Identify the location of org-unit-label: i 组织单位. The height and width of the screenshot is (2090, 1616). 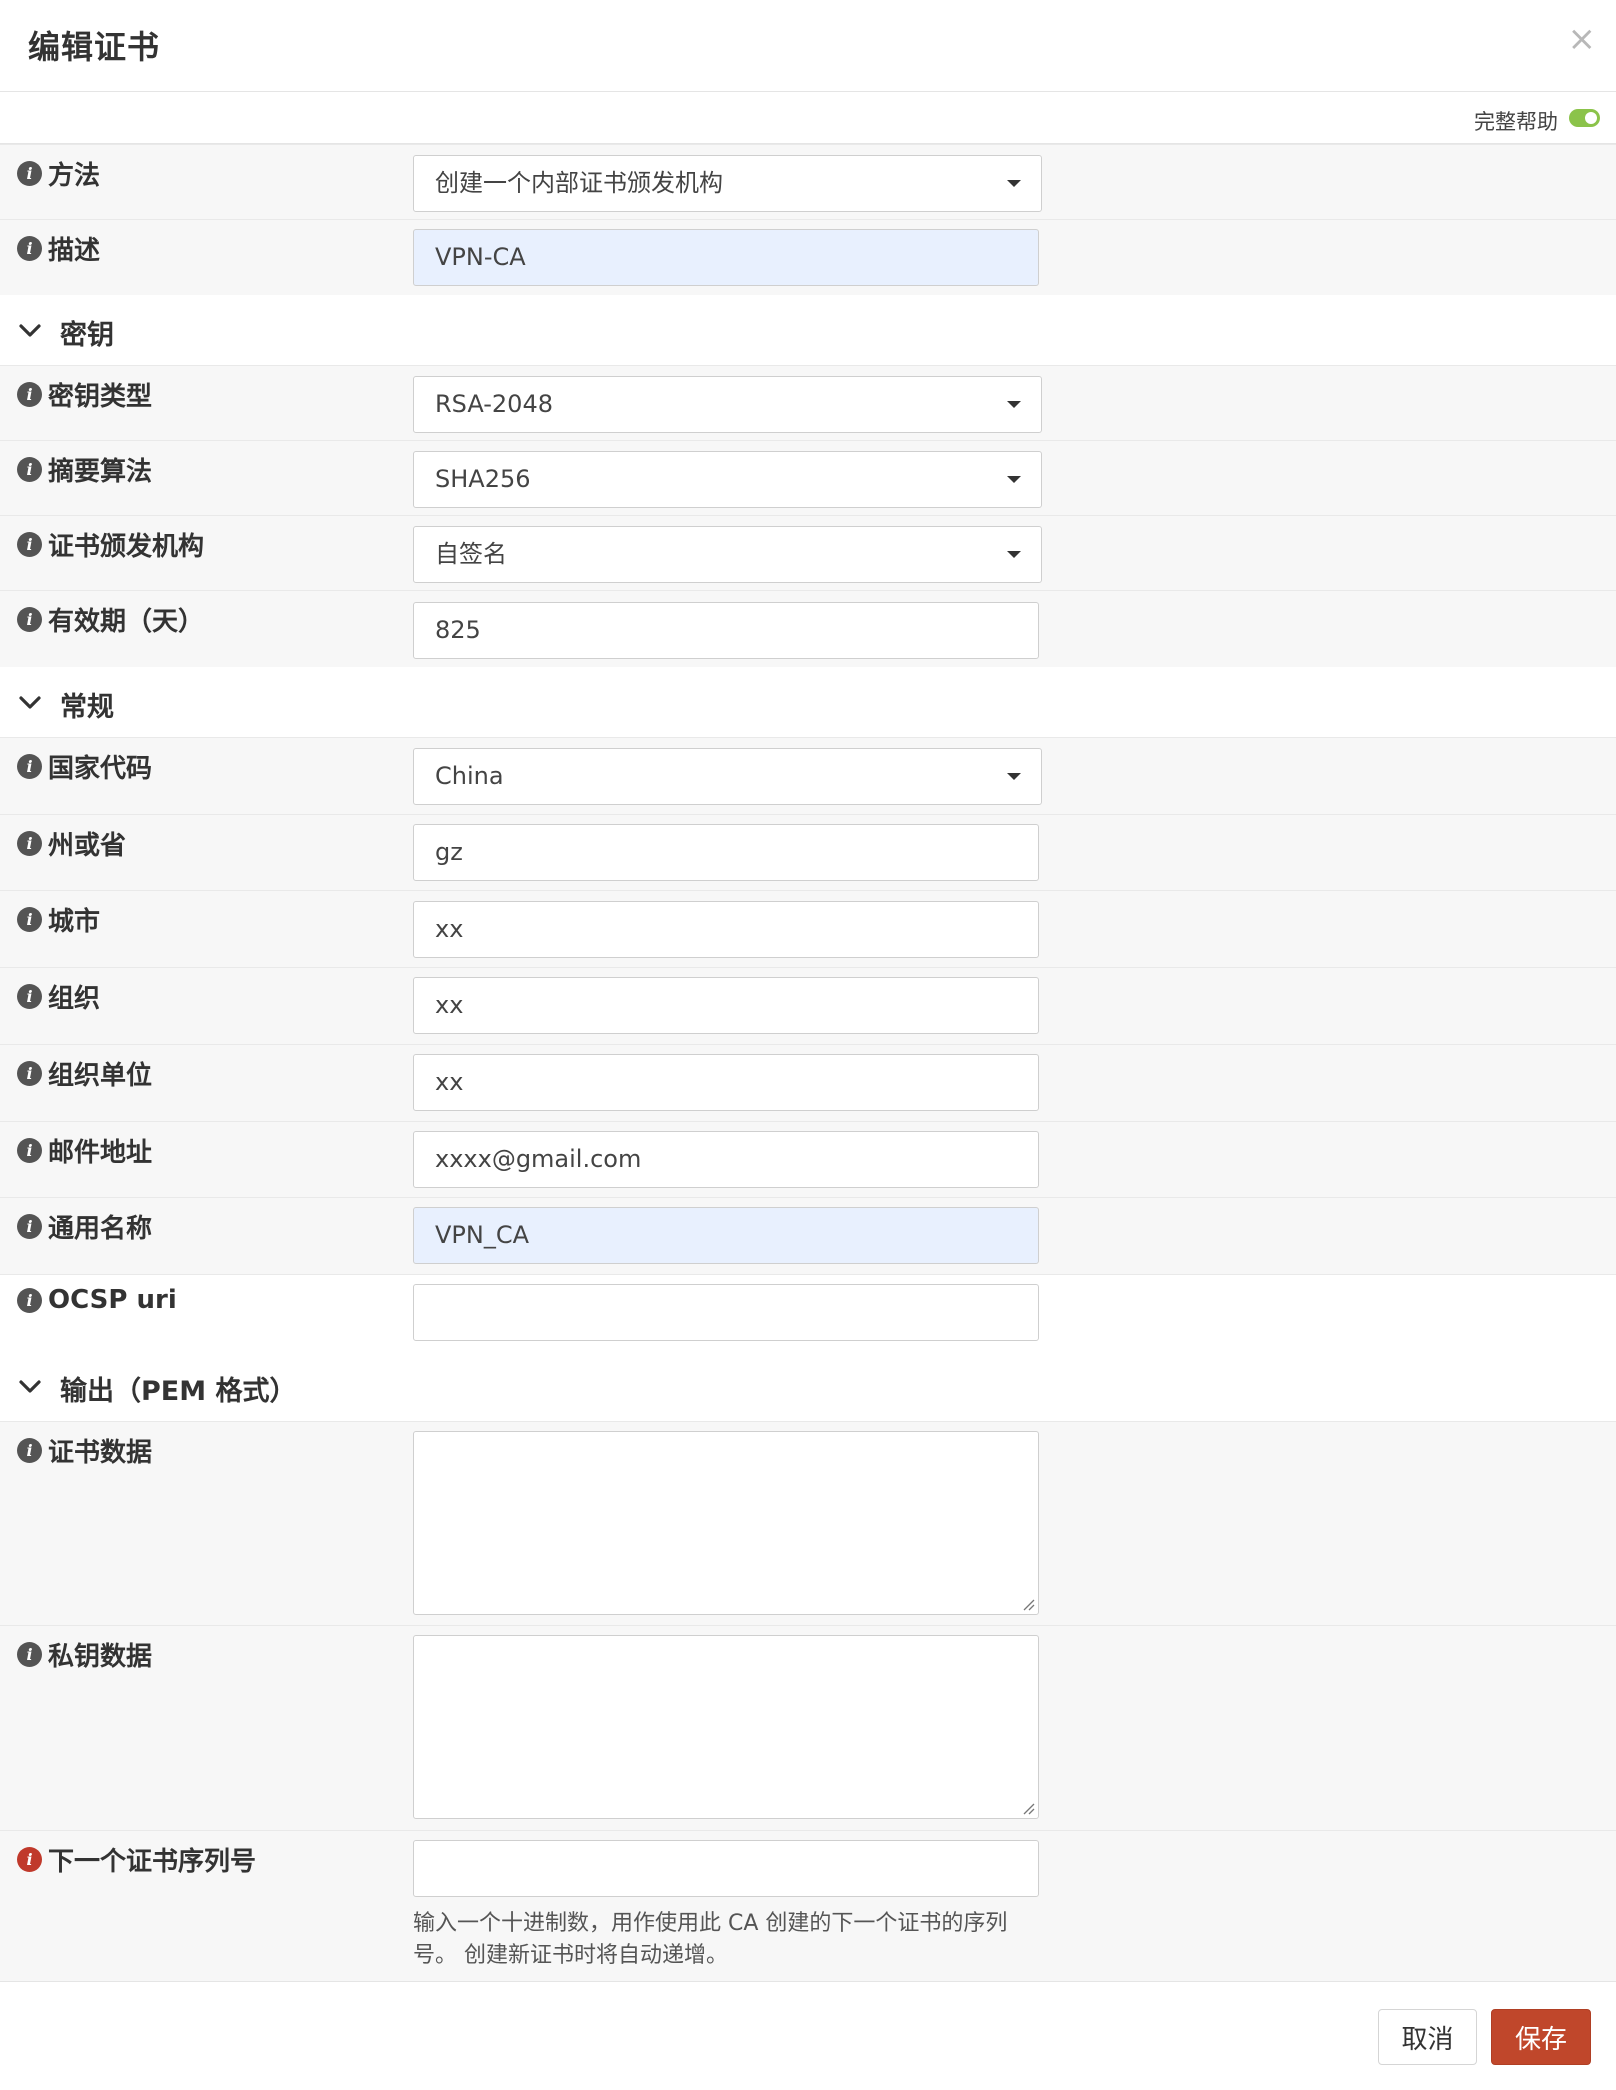
(84, 1073).